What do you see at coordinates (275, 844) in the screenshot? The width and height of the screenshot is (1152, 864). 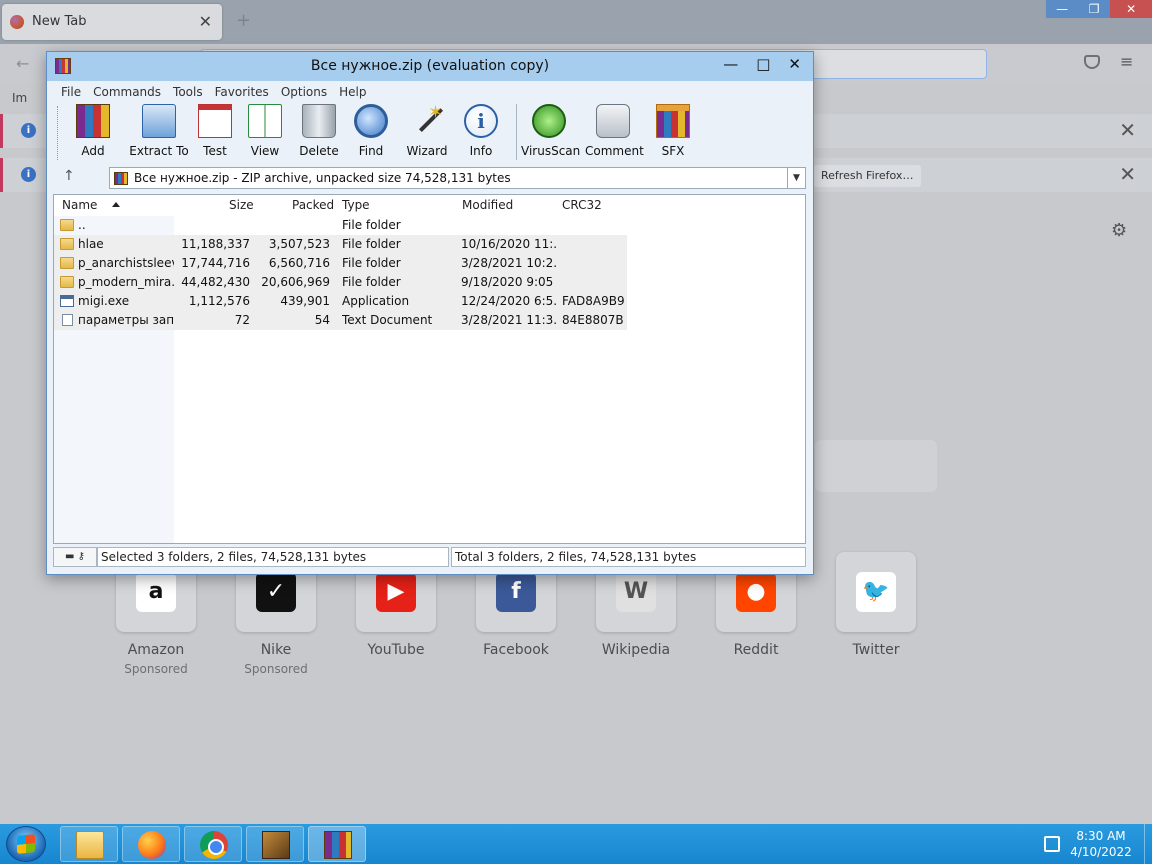 I see `taskbar-counter-strike` at bounding box center [275, 844].